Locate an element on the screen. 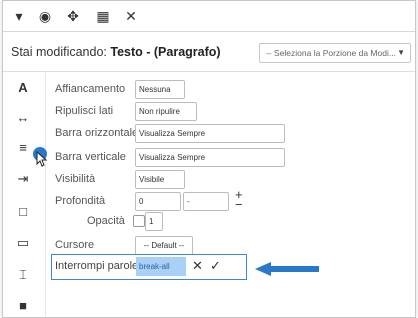 This screenshot has width=418, height=318. row-interrompi-parole: Interrompi parole break-all ✕ ✓ is located at coordinates (149, 267).